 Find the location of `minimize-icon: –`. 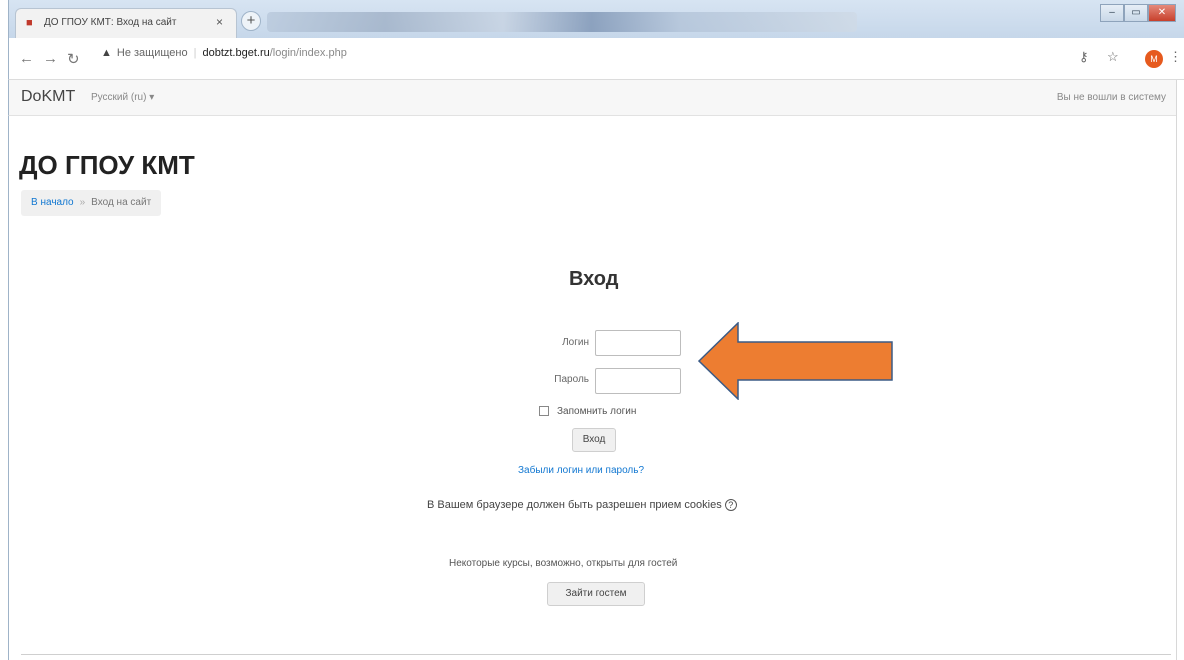

minimize-icon: – is located at coordinates (1112, 13).